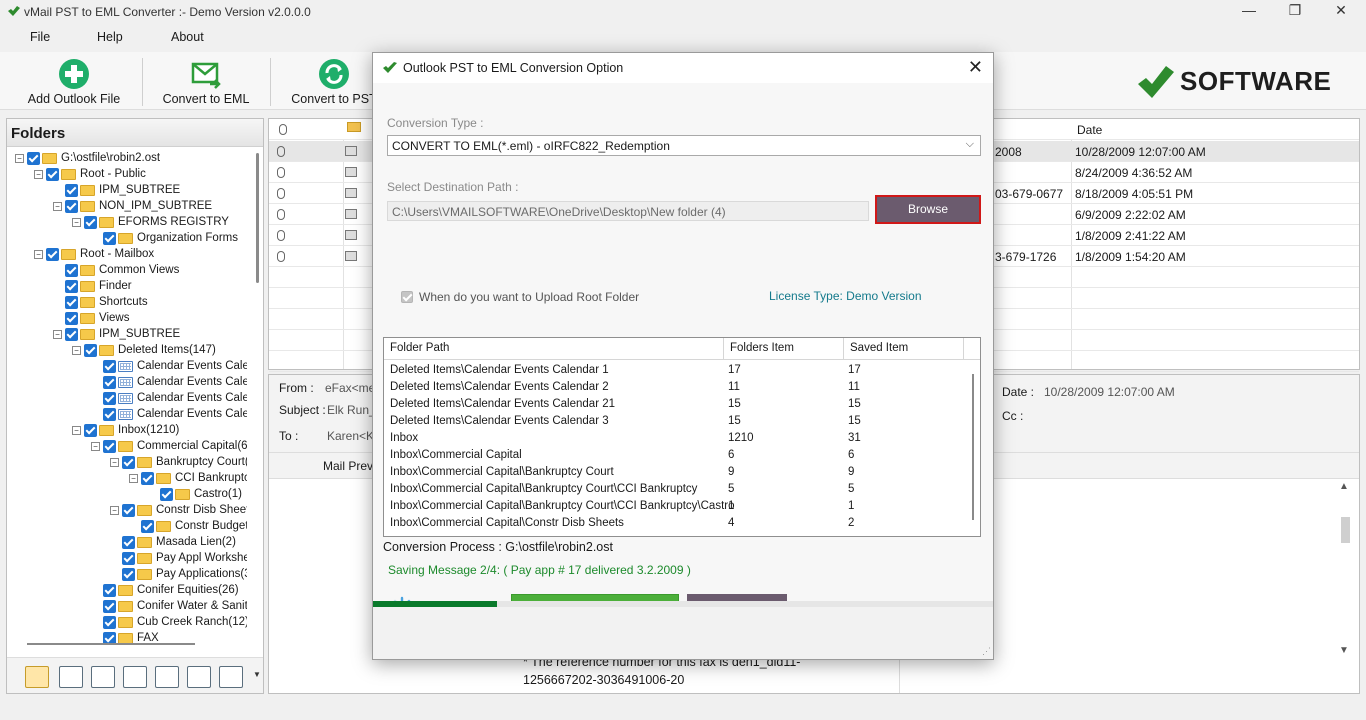 This screenshot has width=1366, height=720. What do you see at coordinates (178, 462) in the screenshot?
I see `folder-tree-item: − Bankruptcy Court(9` at bounding box center [178, 462].